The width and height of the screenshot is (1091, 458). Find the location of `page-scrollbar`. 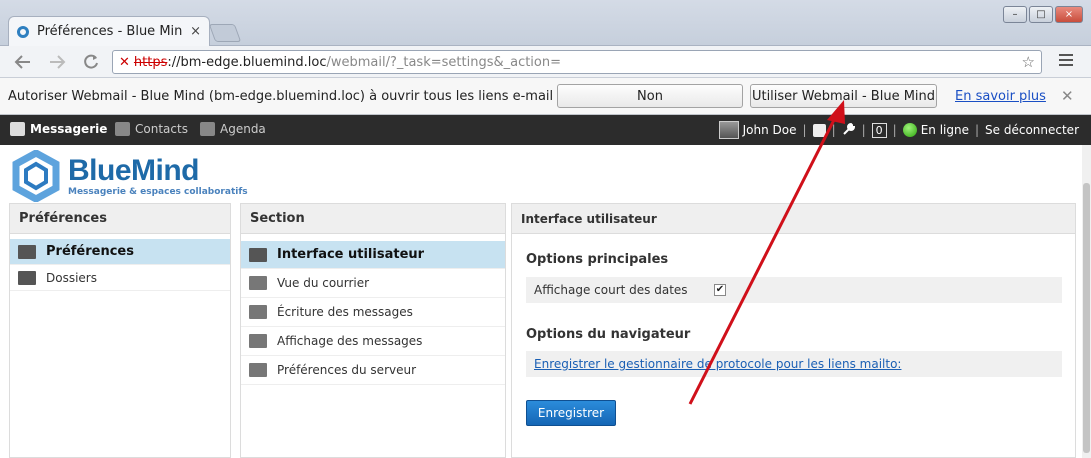

page-scrollbar is located at coordinates (1086, 301).